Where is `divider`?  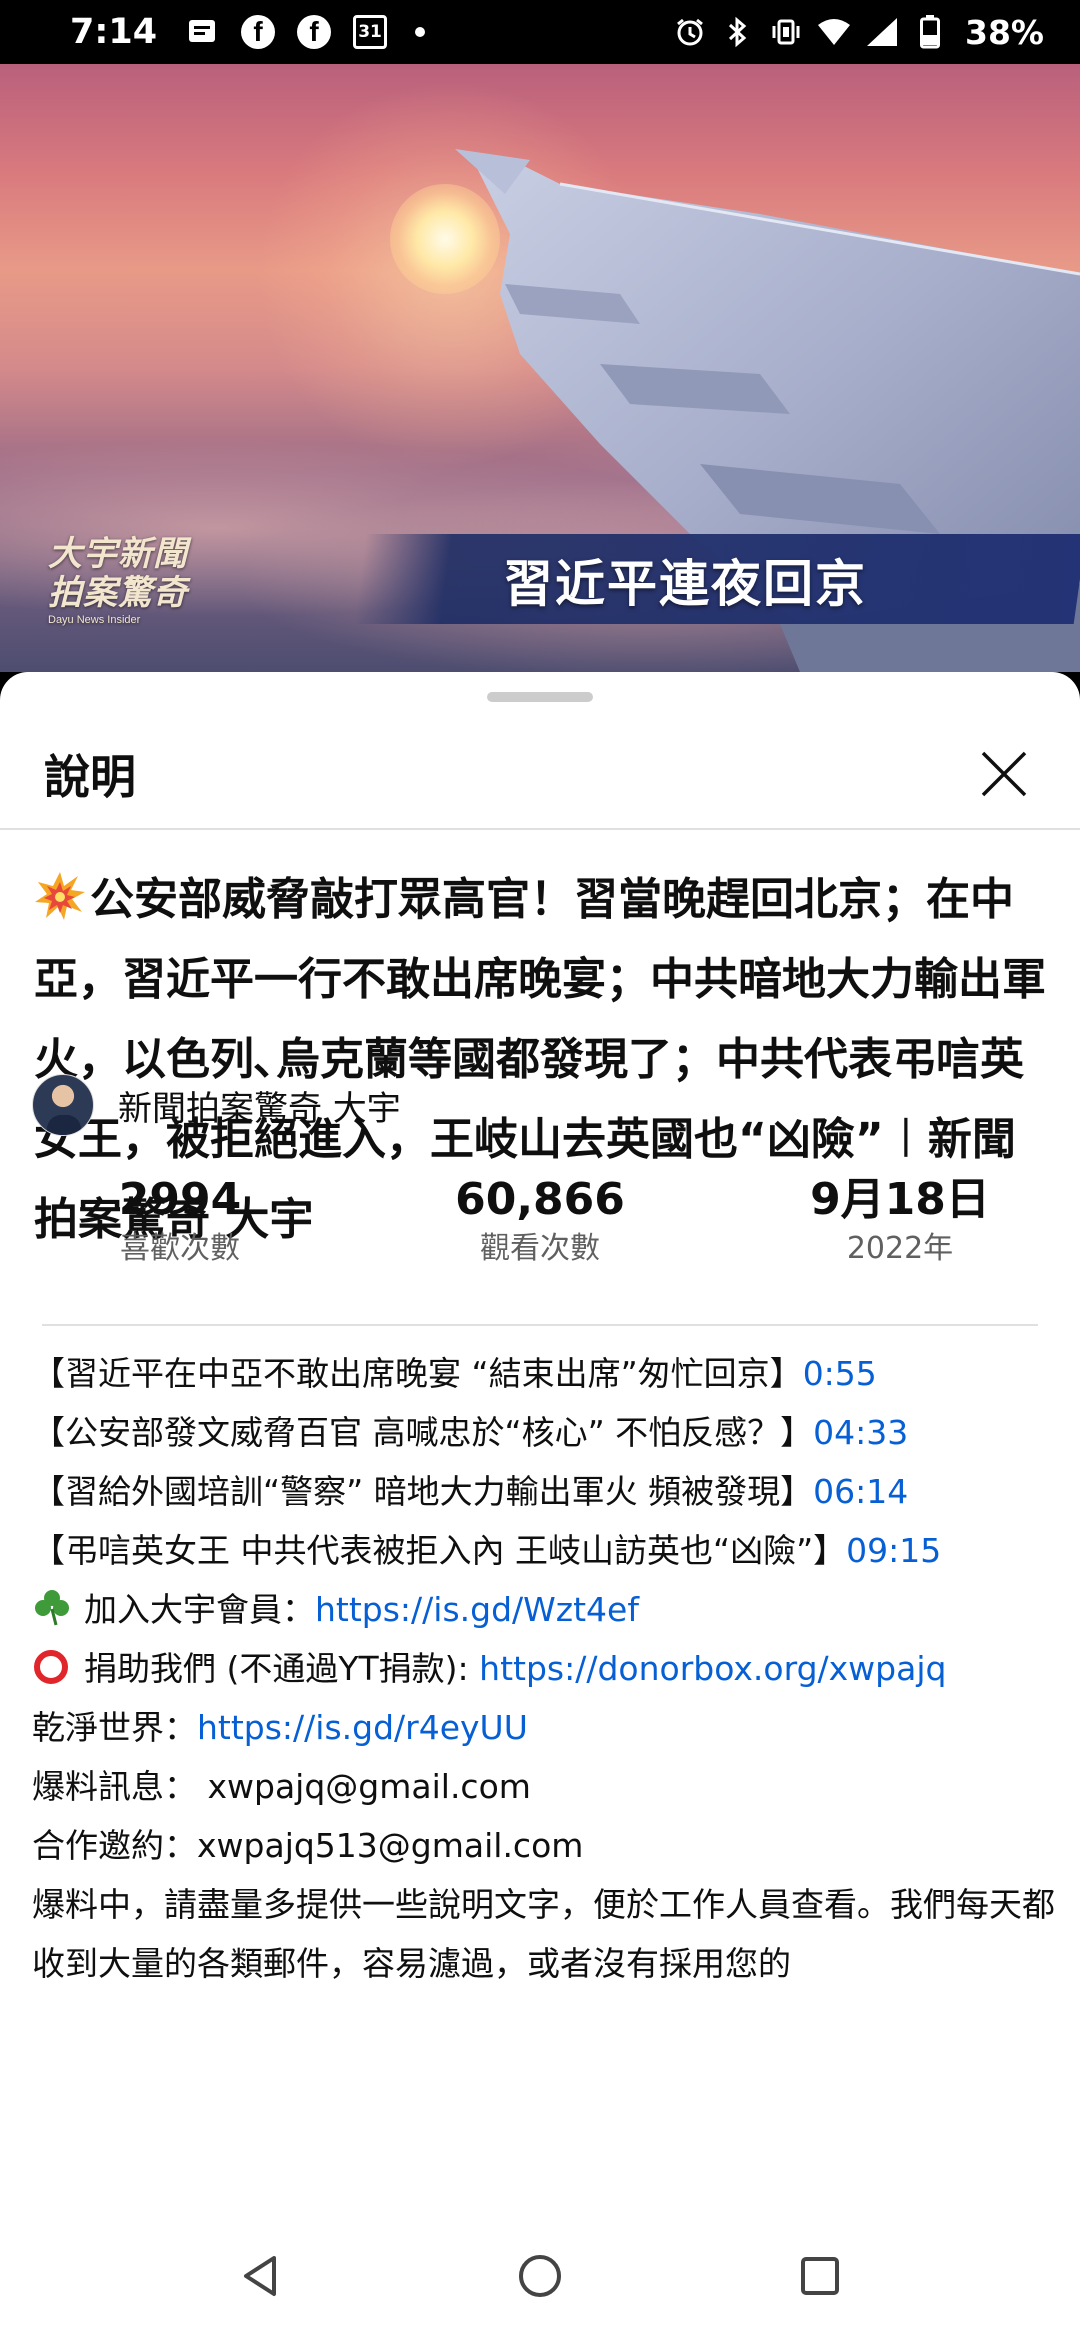
divider is located at coordinates (540, 1325).